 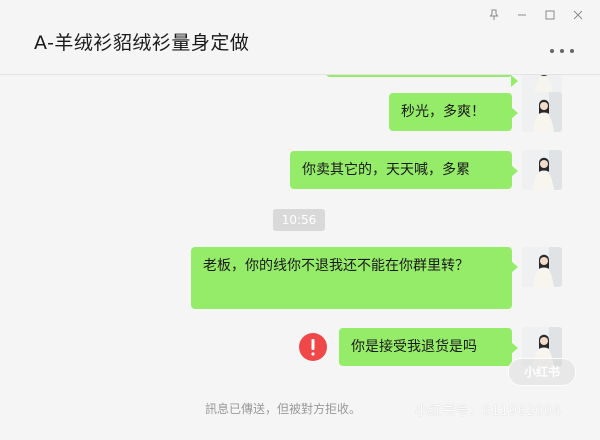 I want to click on window-controls, so click(x=536, y=15).